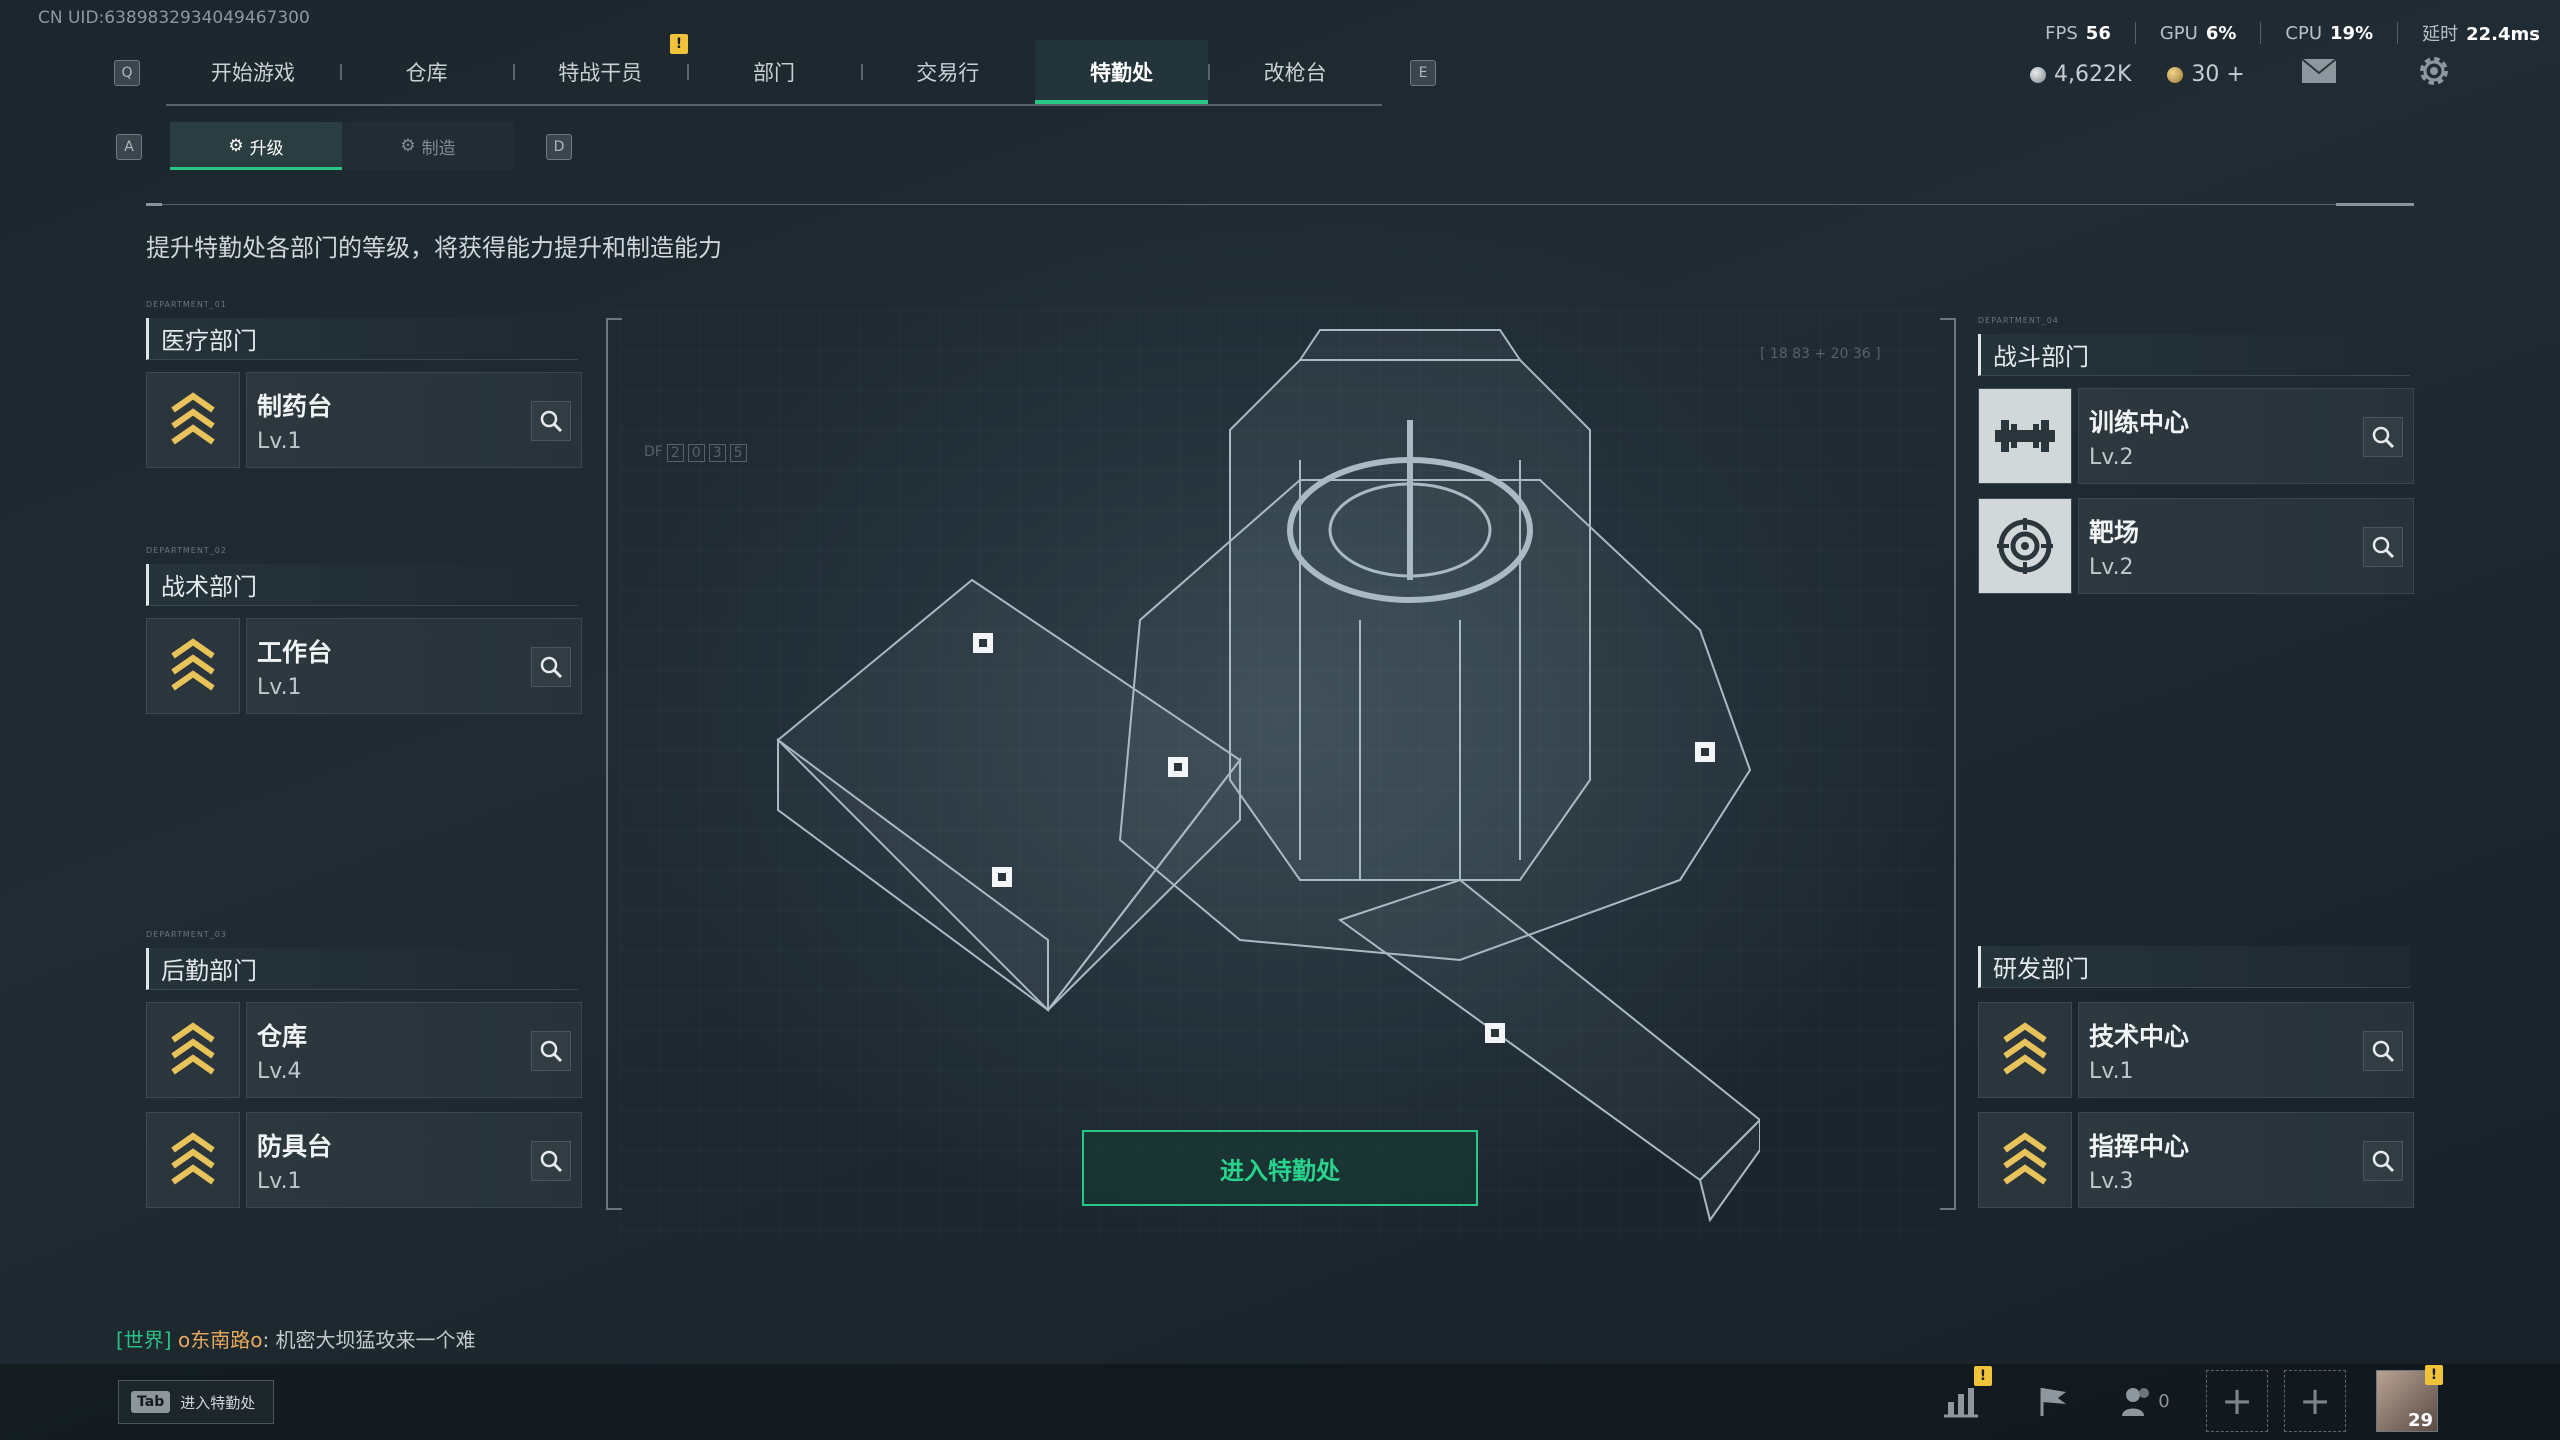 This screenshot has height=1440, width=2560. I want to click on gold-coin-icon, so click(2175, 74).